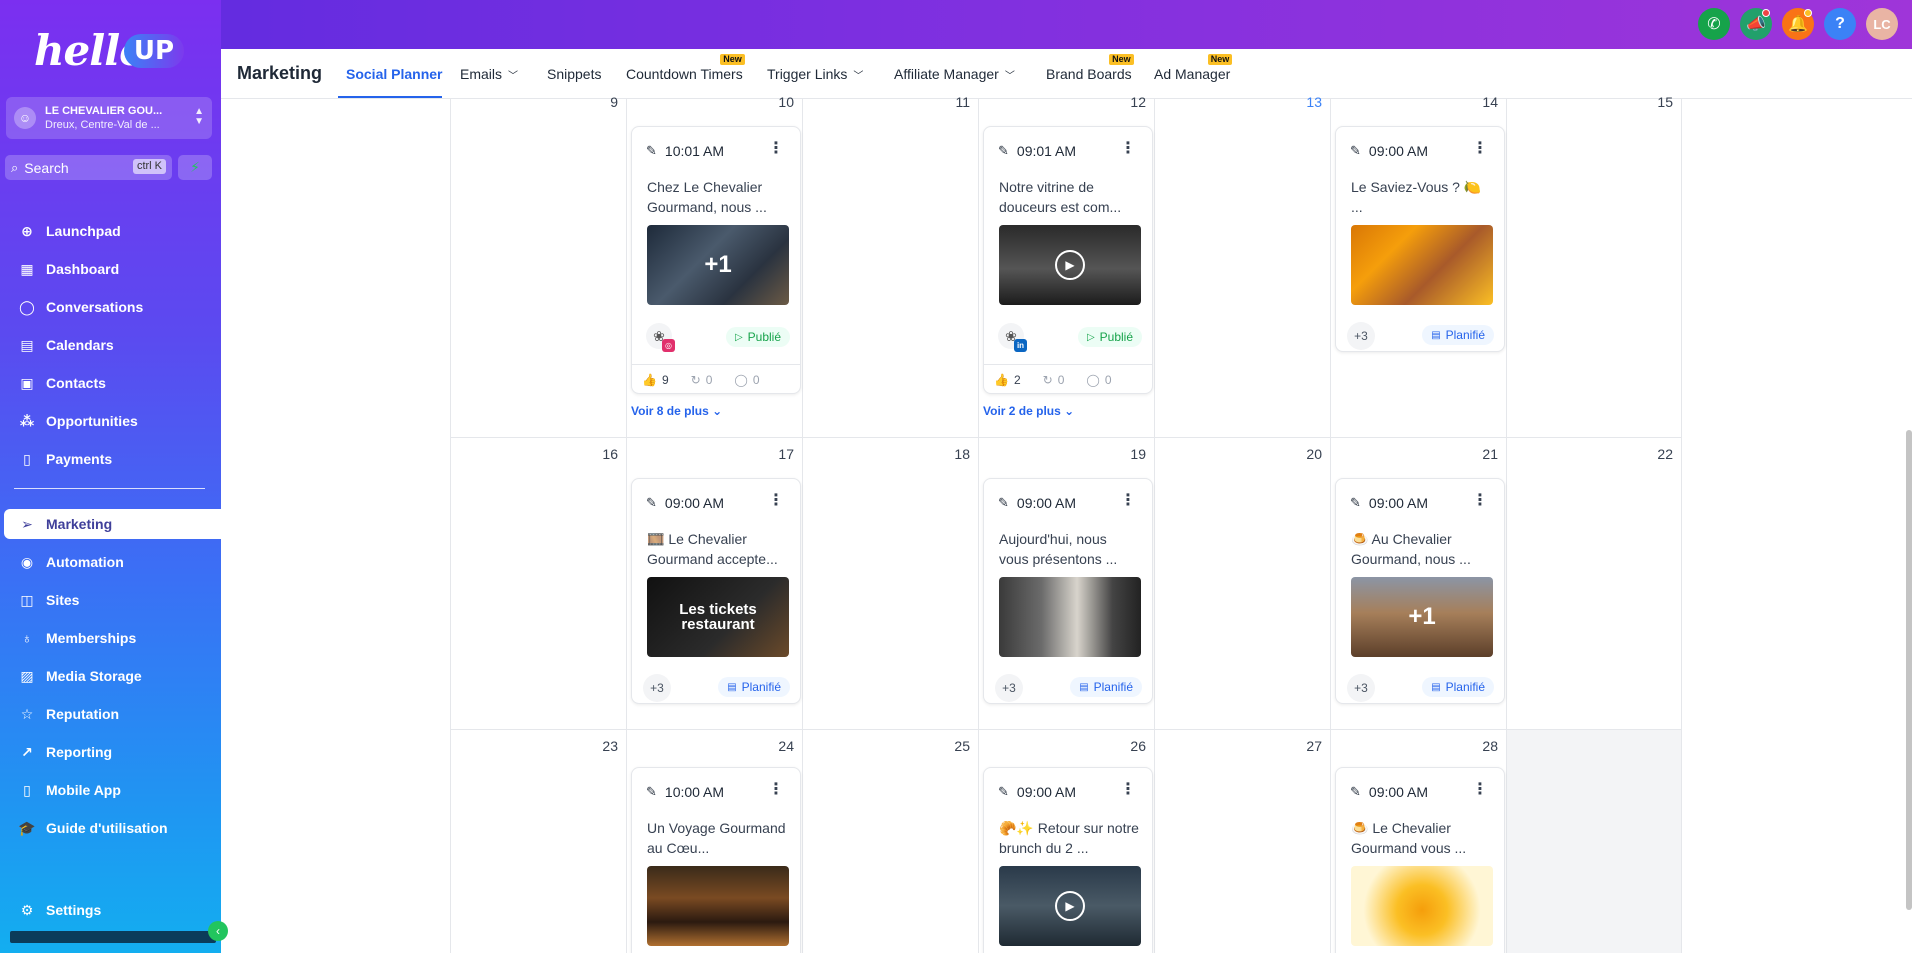  I want to click on tab-affiliate-manager: Affiliate Manager ﹀, so click(954, 74).